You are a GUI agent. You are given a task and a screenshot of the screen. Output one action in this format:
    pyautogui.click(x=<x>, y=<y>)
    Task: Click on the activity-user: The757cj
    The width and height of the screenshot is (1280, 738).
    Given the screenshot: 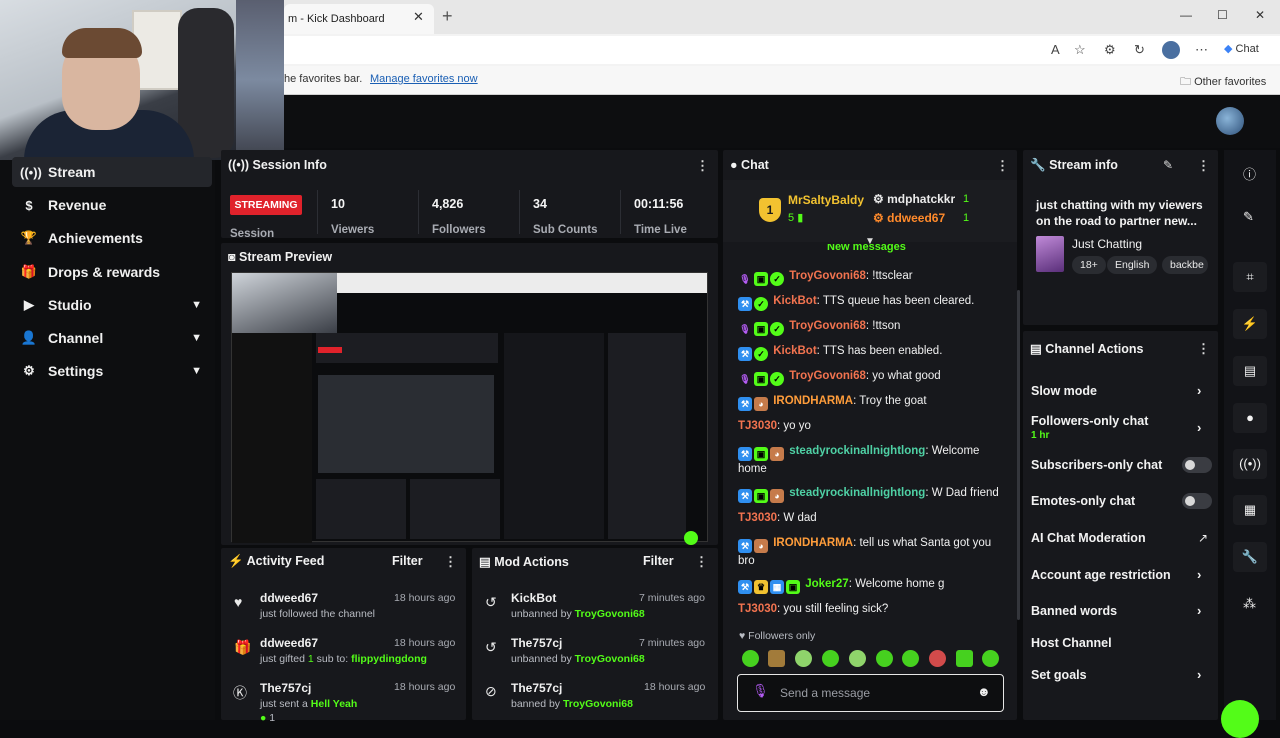 What is the action you would take?
    pyautogui.click(x=285, y=688)
    